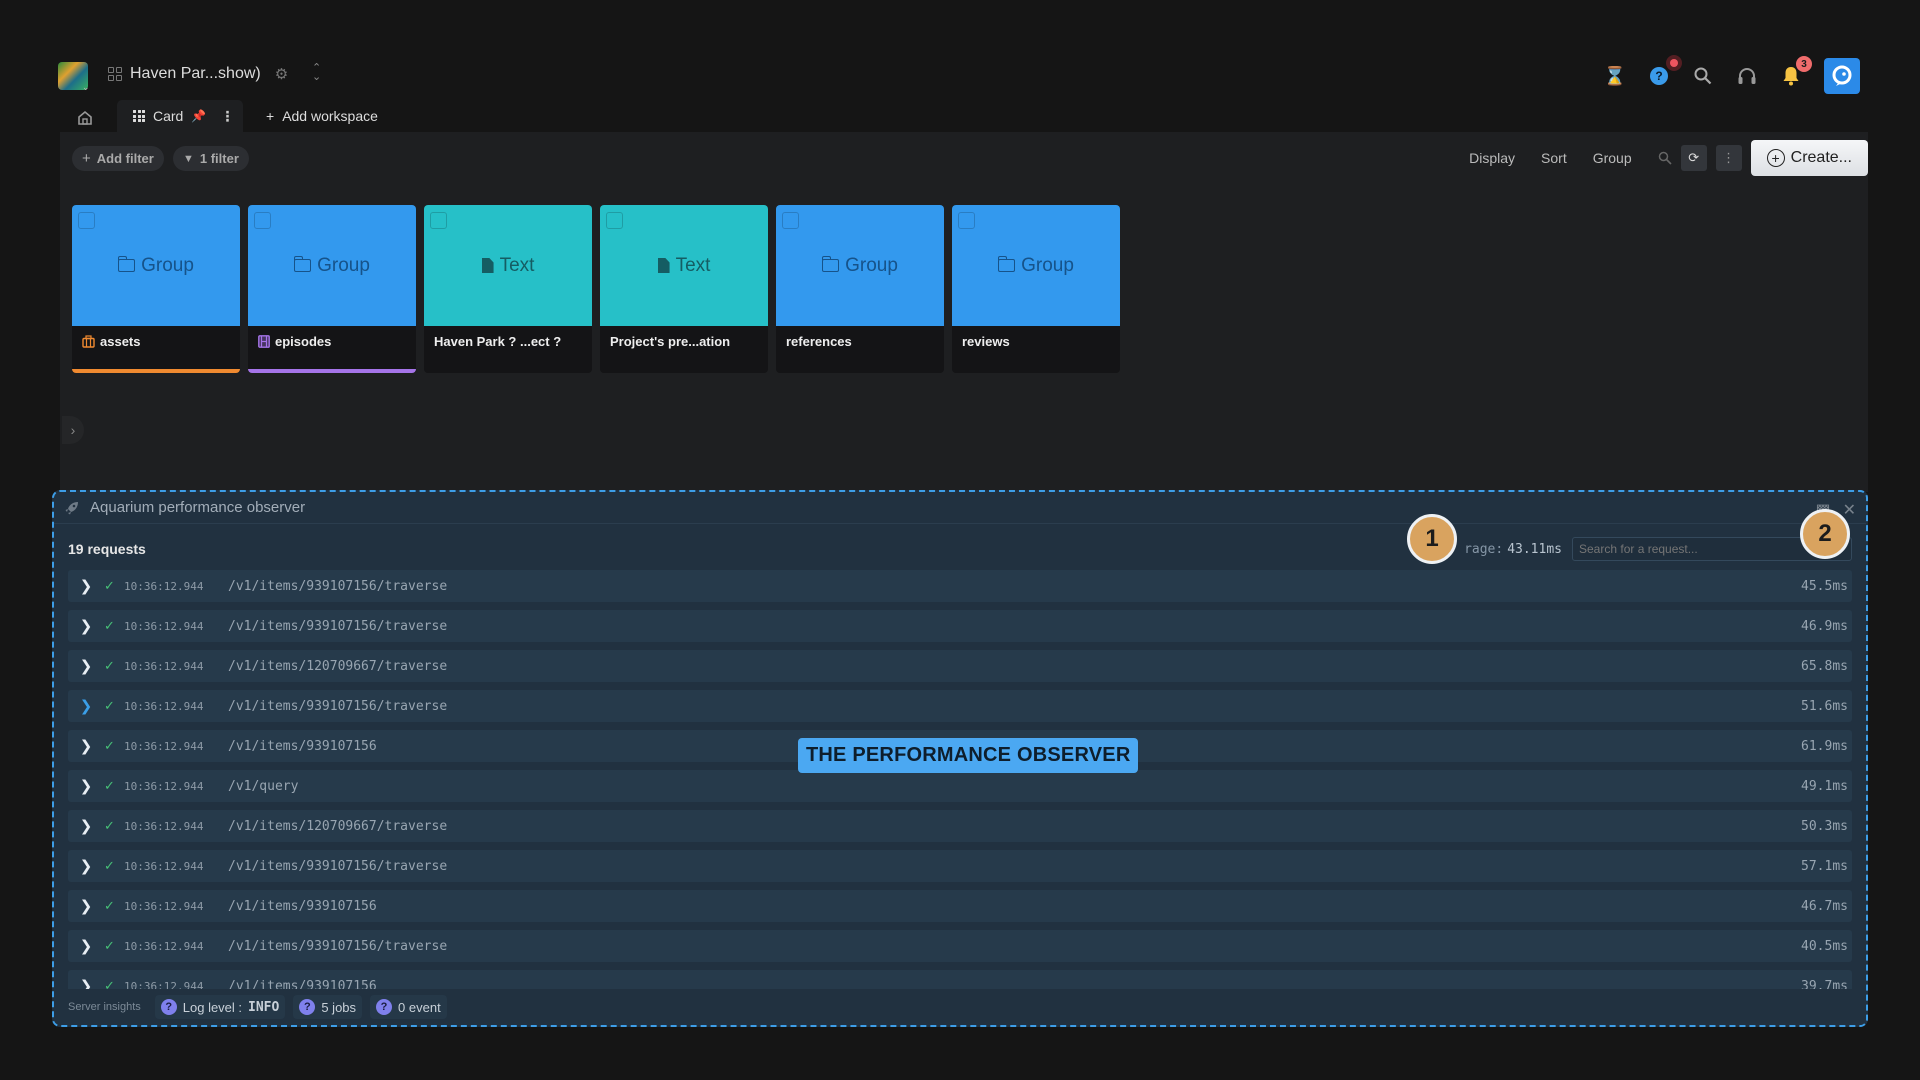 The width and height of the screenshot is (1920, 1080). Describe the element at coordinates (1796, 71) in the screenshot. I see `notifications-button: 3` at that location.